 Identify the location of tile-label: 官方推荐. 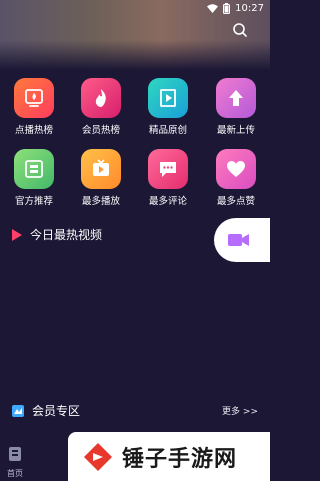
(33, 201).